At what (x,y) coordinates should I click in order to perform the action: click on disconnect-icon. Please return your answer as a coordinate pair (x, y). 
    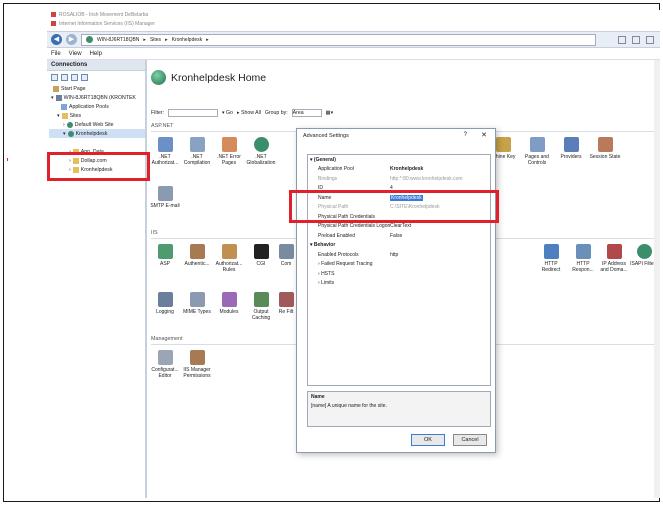
    Looking at the image, I should click on (84, 77).